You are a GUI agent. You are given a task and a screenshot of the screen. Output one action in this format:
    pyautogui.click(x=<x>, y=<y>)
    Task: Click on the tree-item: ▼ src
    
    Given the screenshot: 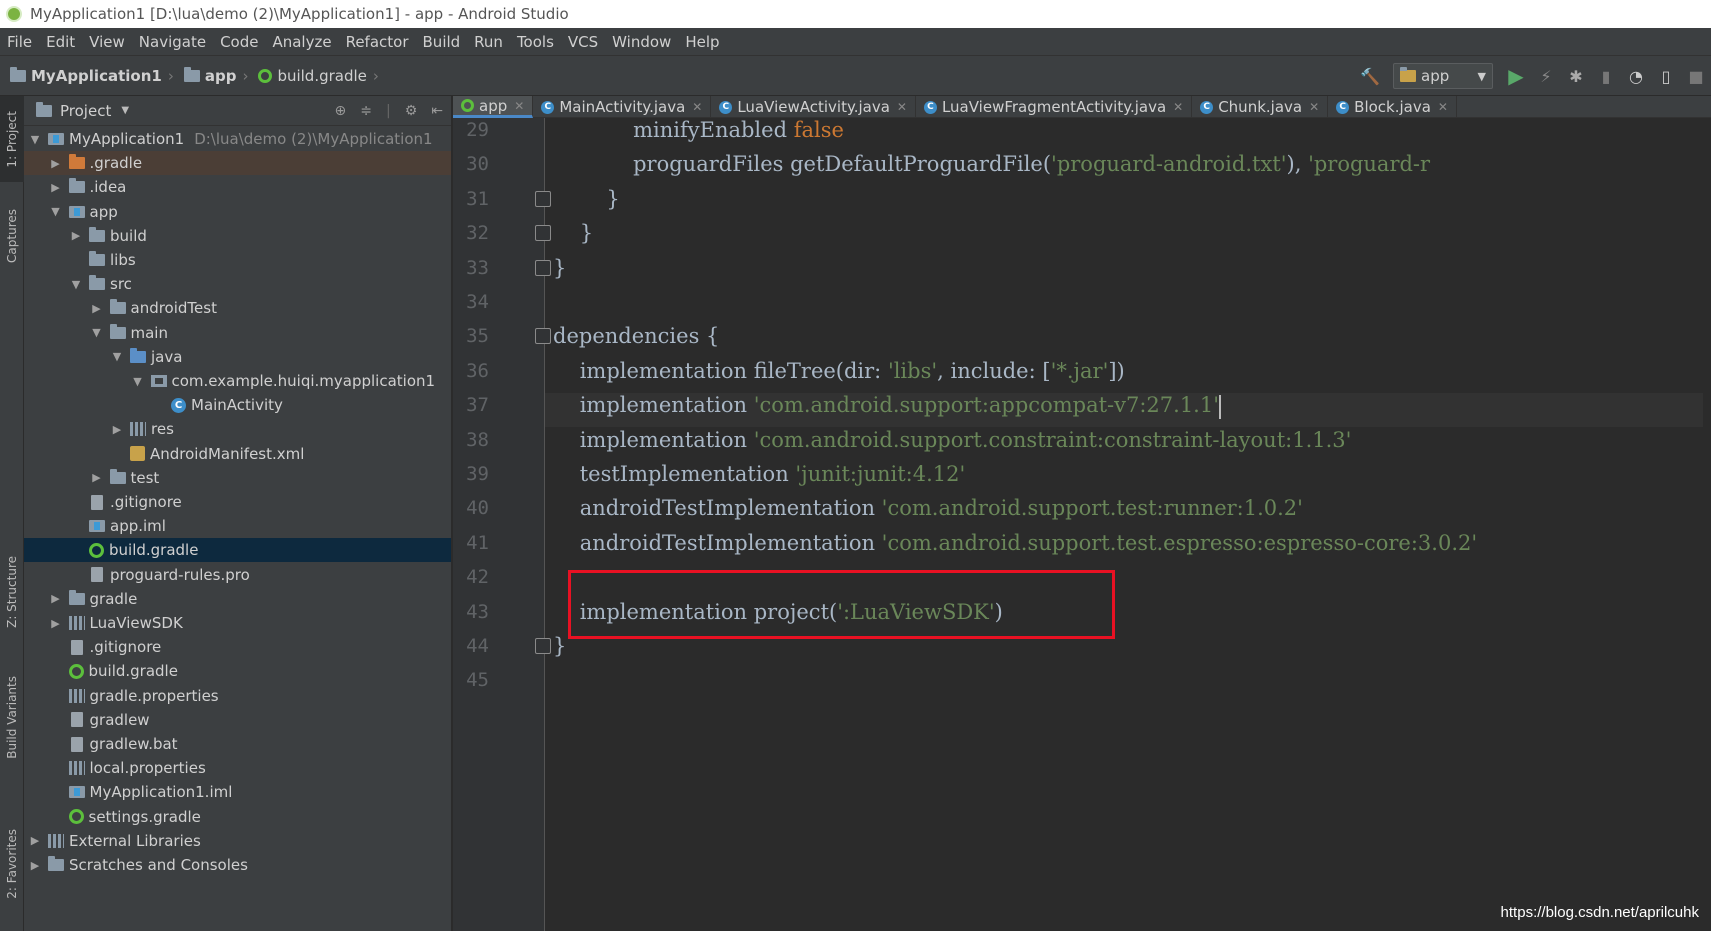 What is the action you would take?
    pyautogui.click(x=237, y=284)
    